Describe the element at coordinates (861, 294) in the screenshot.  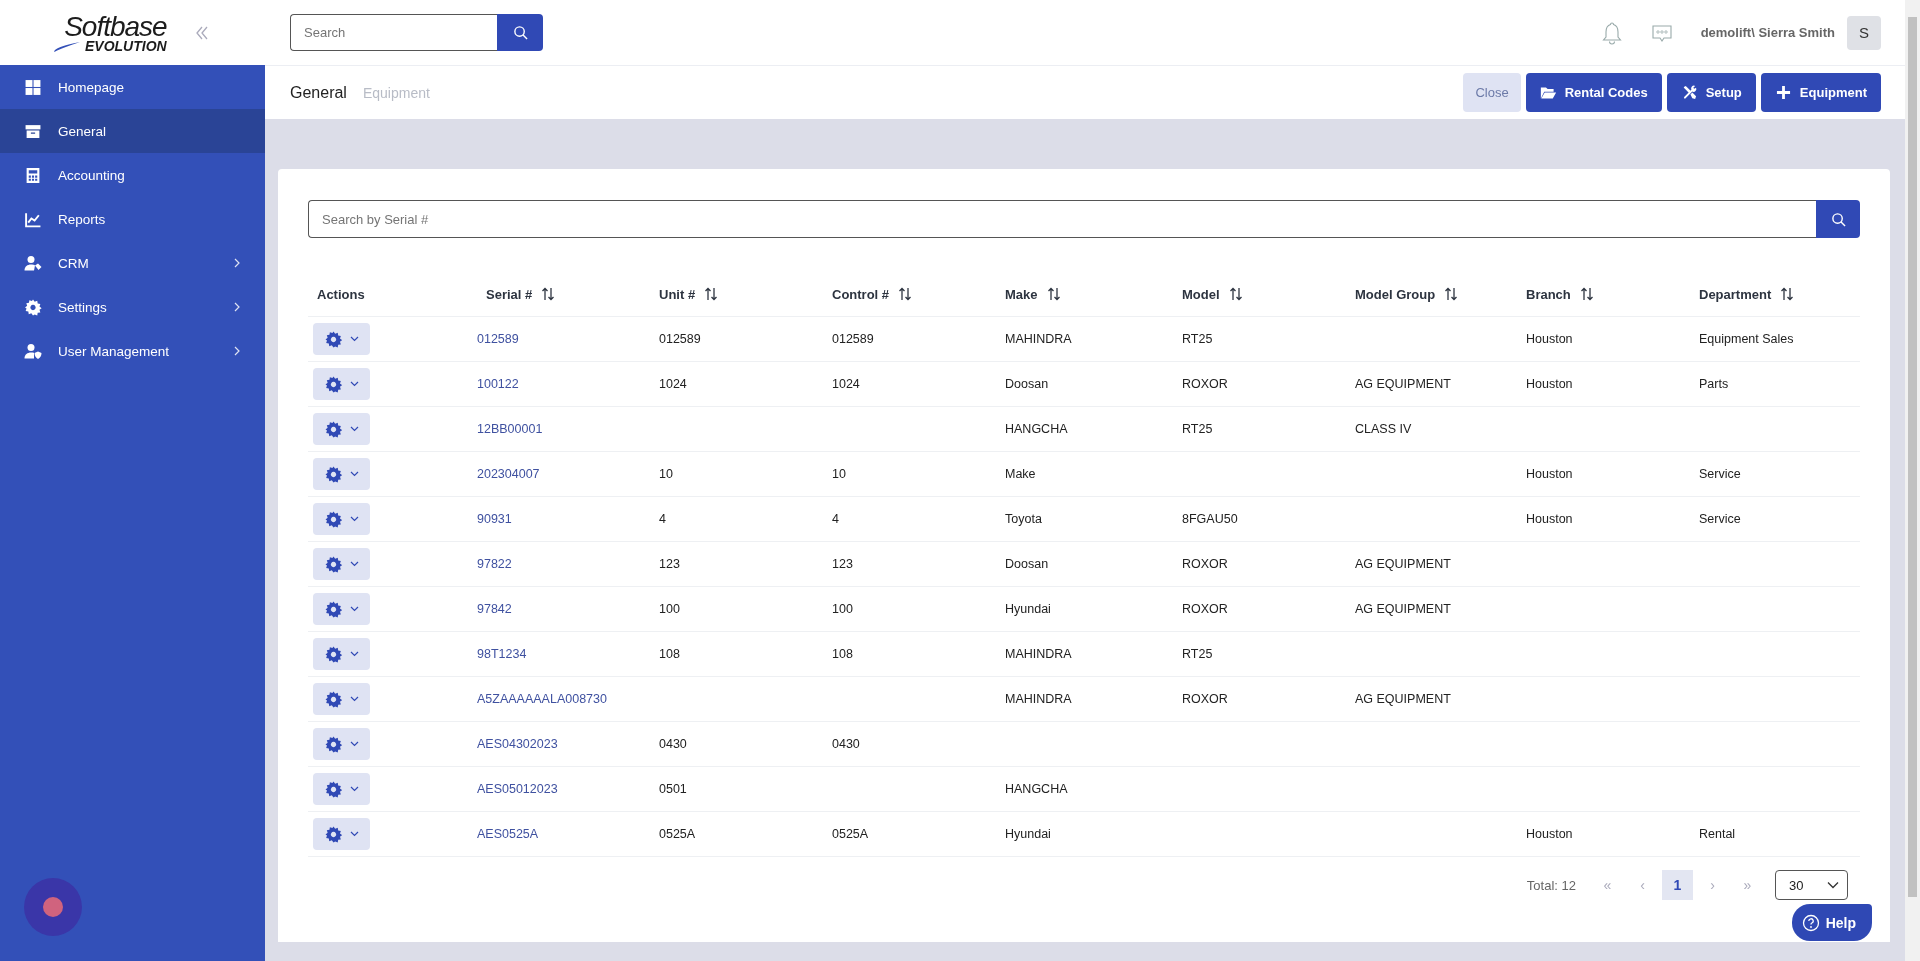
I see `column-header: Control #` at that location.